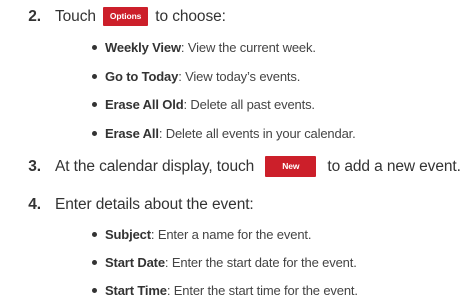  What do you see at coordinates (257, 133) in the screenshot?
I see `list-item-desc: : Delete all events in your calendar.` at bounding box center [257, 133].